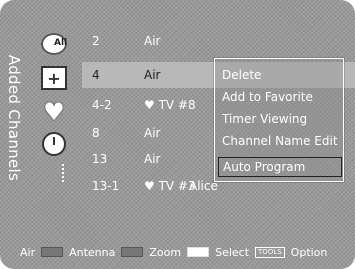 The image size is (355, 269). Describe the element at coordinates (132, 252) in the screenshot. I see `zoom-key-icon` at that location.